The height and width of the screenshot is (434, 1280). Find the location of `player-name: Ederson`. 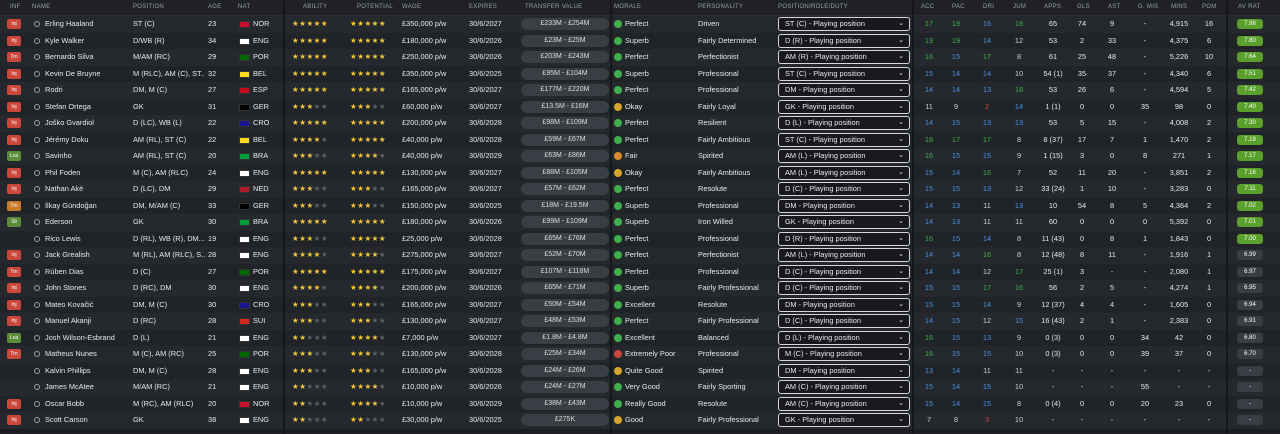

player-name: Ederson is located at coordinates (87, 222).